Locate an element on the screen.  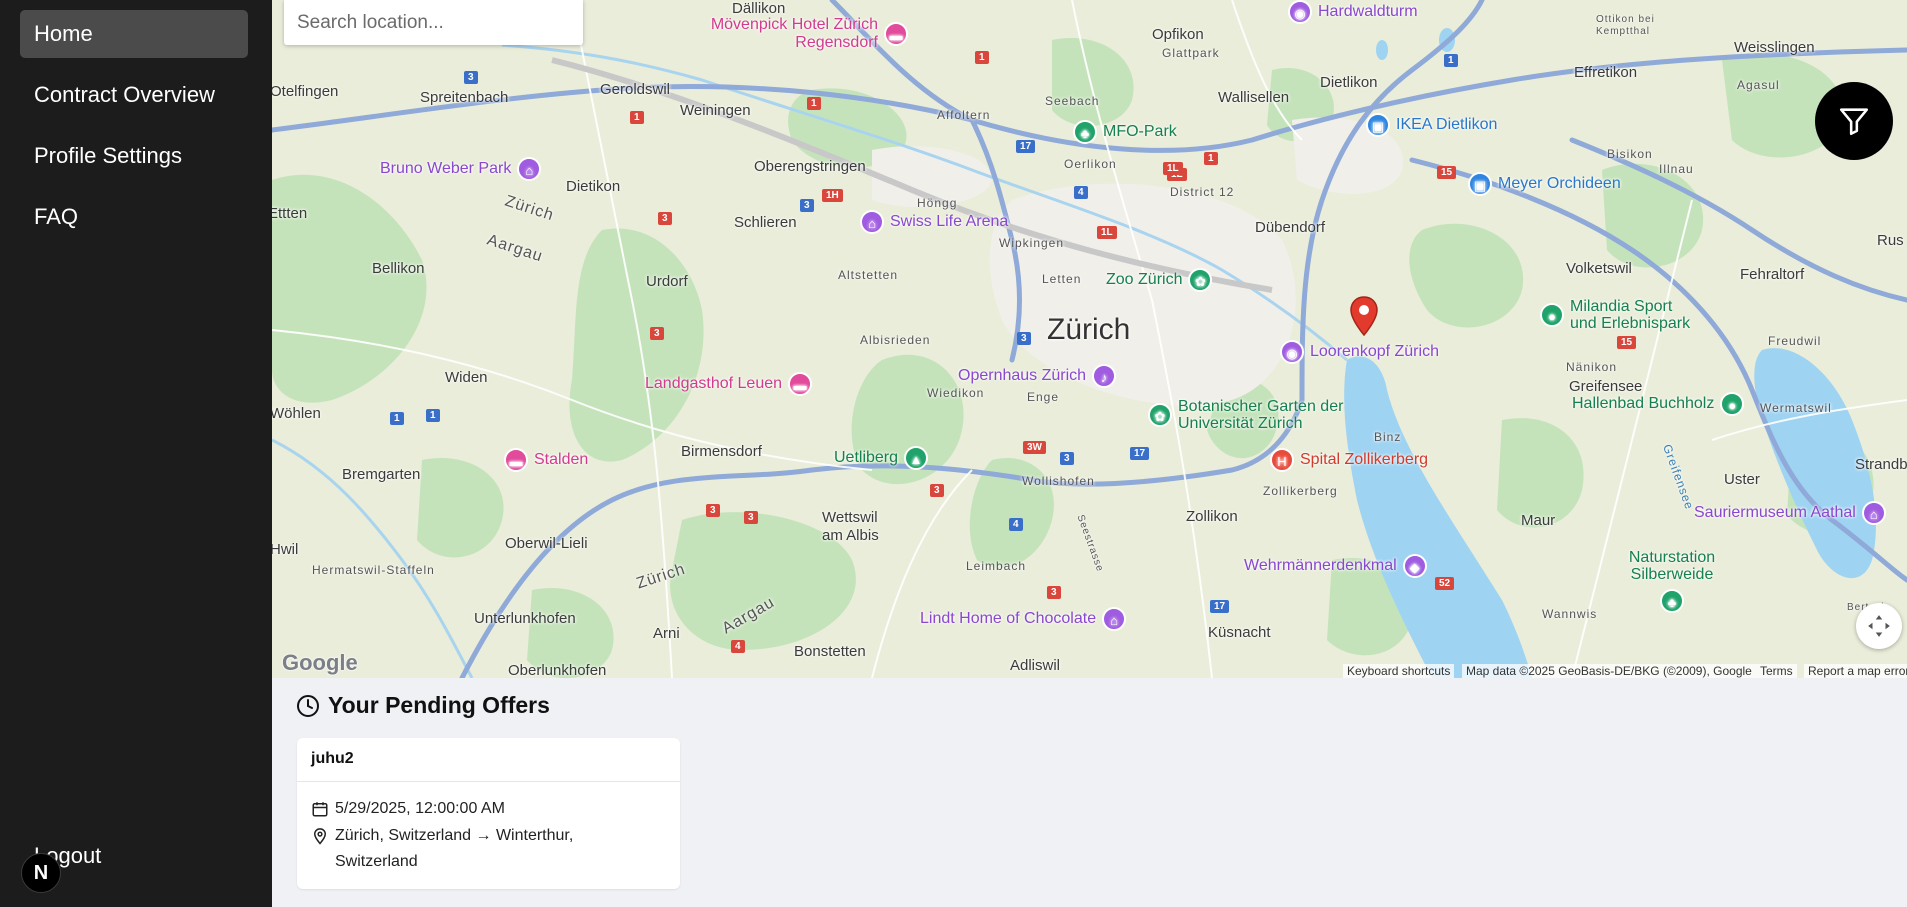
map-poi-attraction: ⌂ Sauriermuseum Aathal is located at coordinates (1790, 513).